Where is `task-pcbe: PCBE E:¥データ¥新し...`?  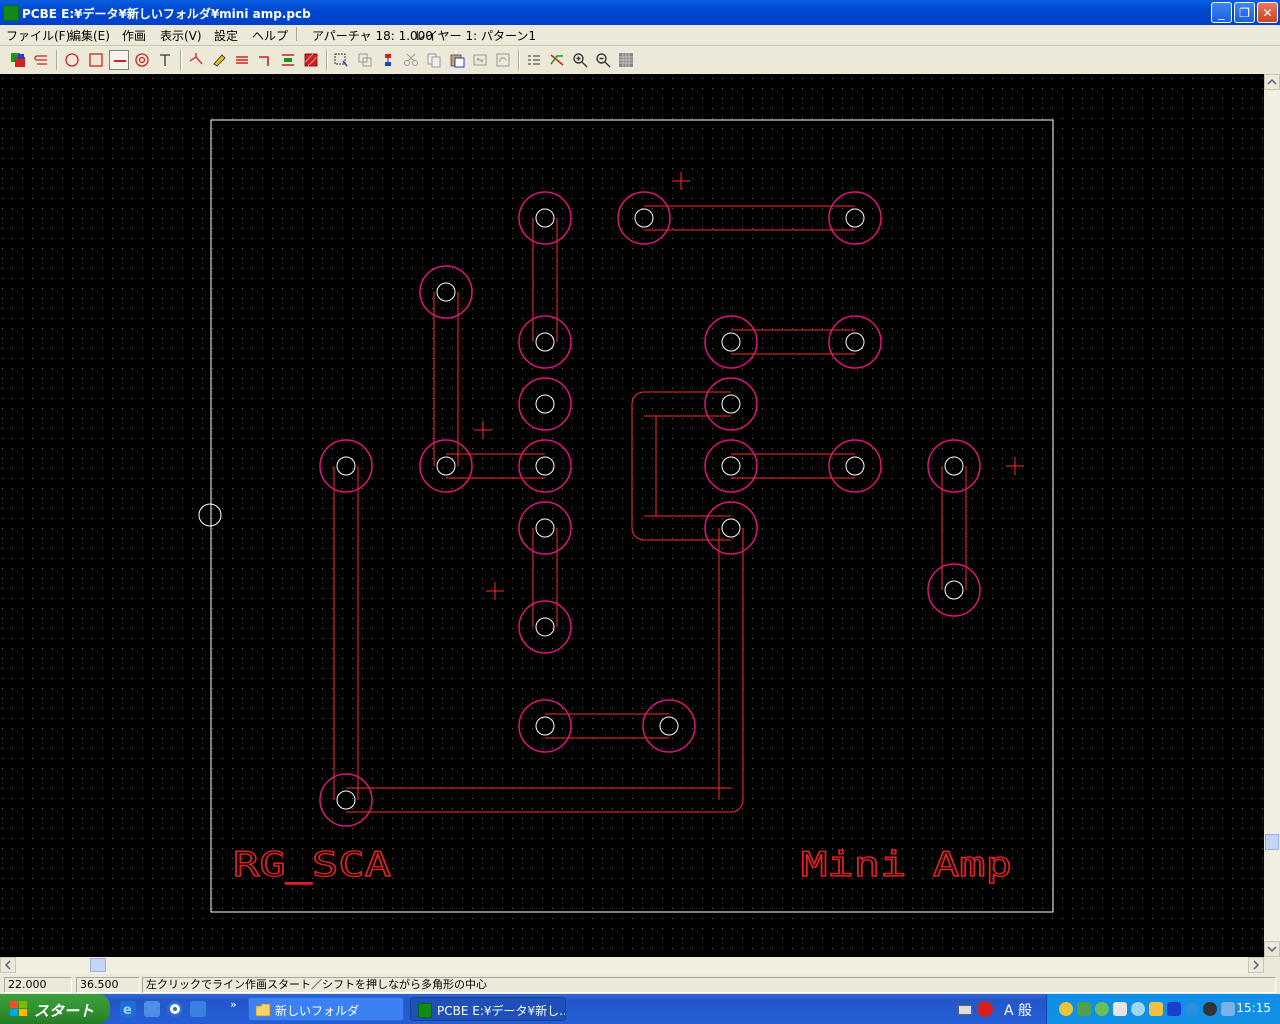
task-pcbe: PCBE E:¥データ¥新し... is located at coordinates (488, 1009).